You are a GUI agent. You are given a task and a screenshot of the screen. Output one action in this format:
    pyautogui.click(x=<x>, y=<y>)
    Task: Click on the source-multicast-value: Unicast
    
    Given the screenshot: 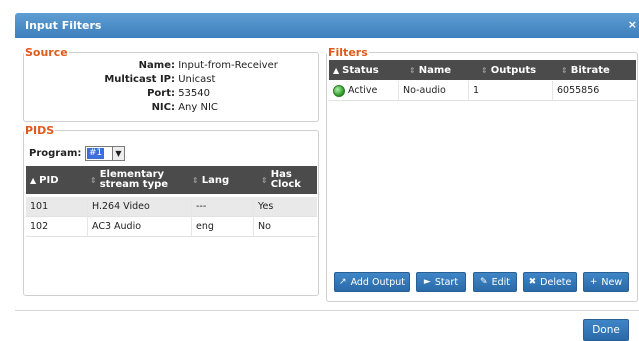 What is the action you would take?
    pyautogui.click(x=197, y=79)
    